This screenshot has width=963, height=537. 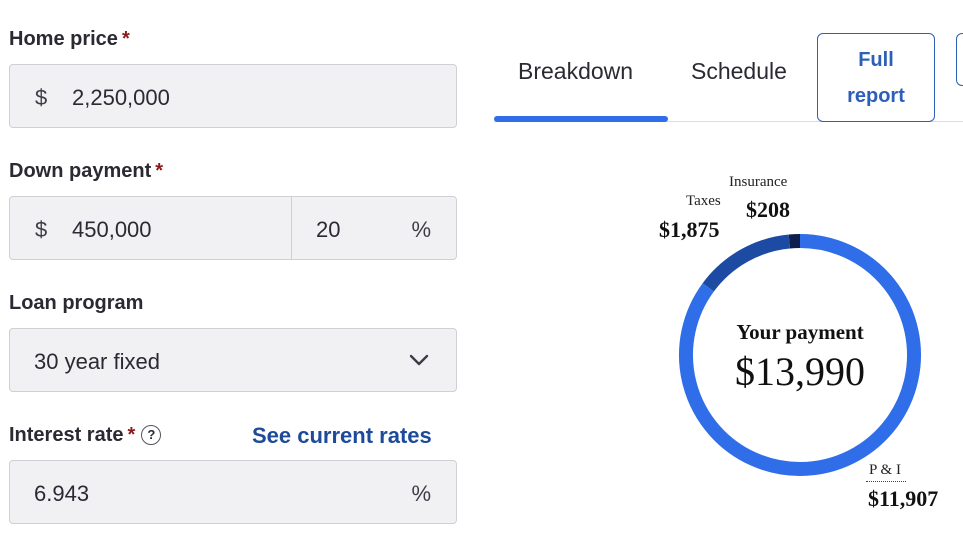 What do you see at coordinates (233, 360) in the screenshot?
I see `loan-program-select: 30 year fixed` at bounding box center [233, 360].